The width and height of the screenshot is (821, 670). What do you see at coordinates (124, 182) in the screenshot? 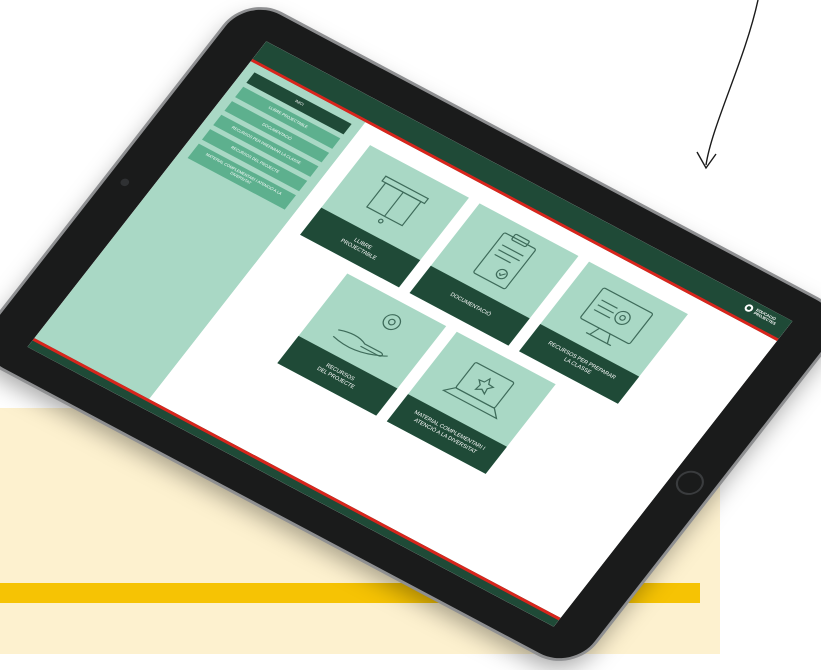
I see `camera-icon` at bounding box center [124, 182].